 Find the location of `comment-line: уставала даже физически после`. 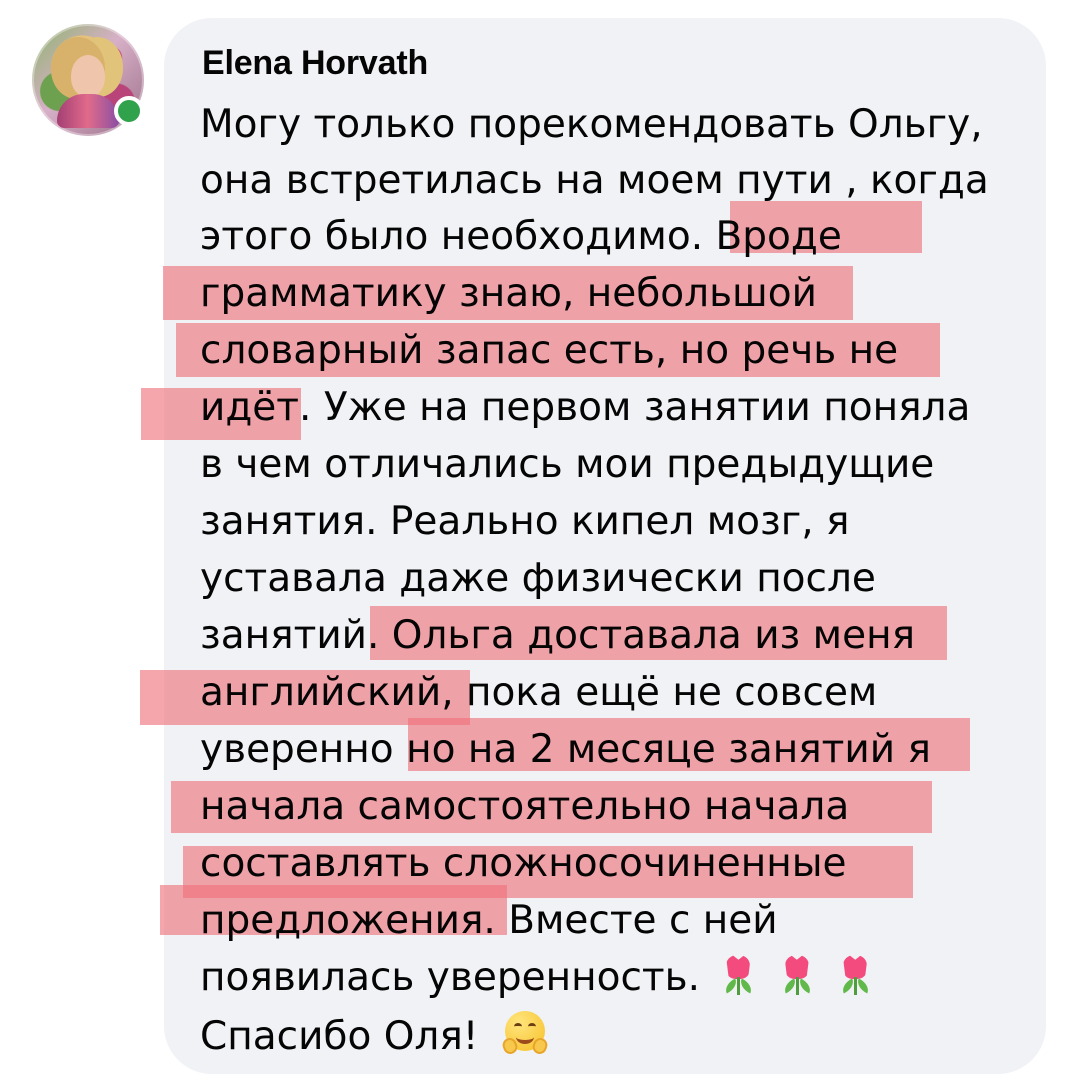

comment-line: уставала даже физически после is located at coordinates (538, 578).